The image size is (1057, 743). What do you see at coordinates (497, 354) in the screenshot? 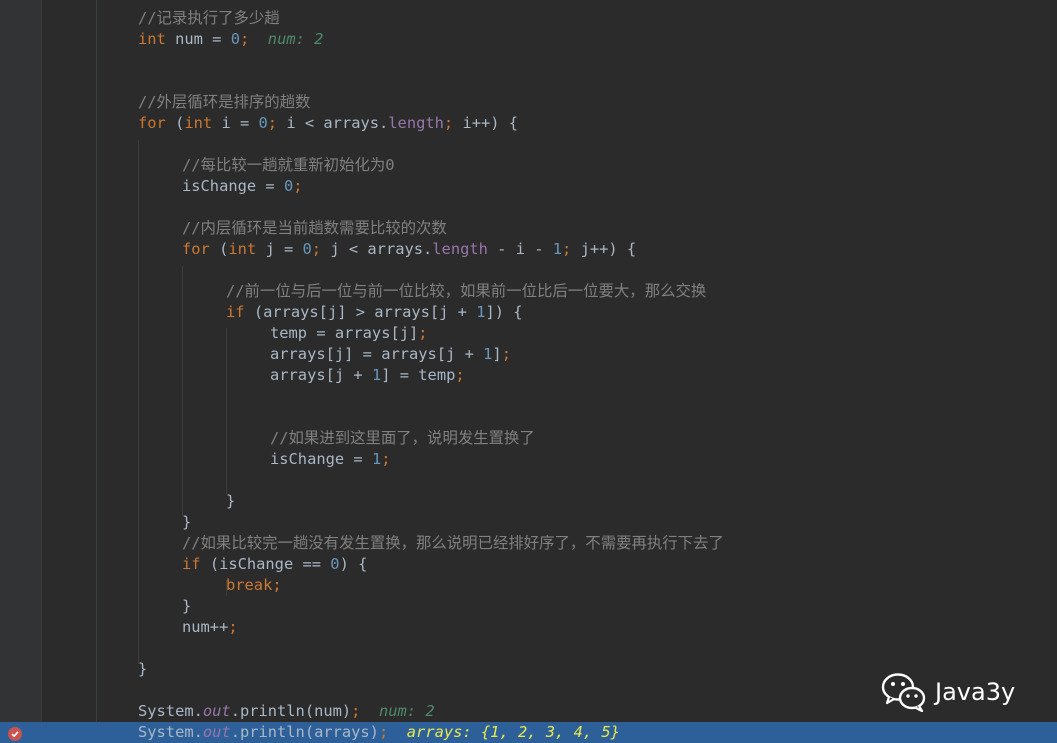
I see `code-token: ]` at bounding box center [497, 354].